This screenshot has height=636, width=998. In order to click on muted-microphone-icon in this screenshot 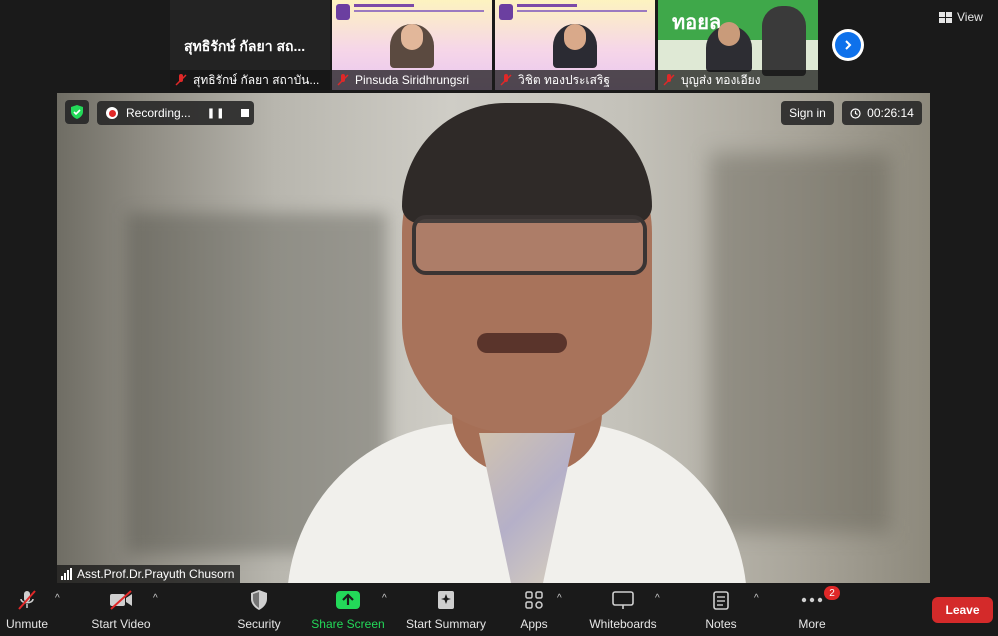, I will do `click(27, 600)`.